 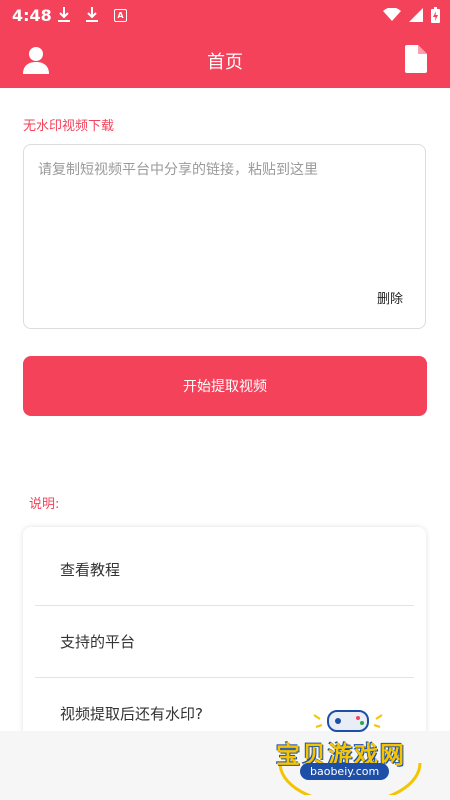 I want to click on delete-button: 删除, so click(x=390, y=297).